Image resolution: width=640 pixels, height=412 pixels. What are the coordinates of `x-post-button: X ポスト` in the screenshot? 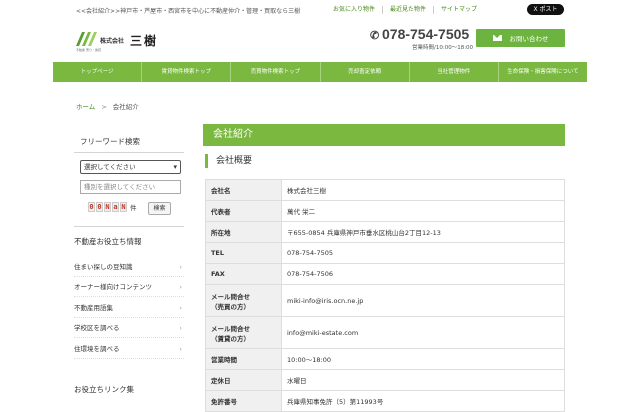 It's located at (545, 9).